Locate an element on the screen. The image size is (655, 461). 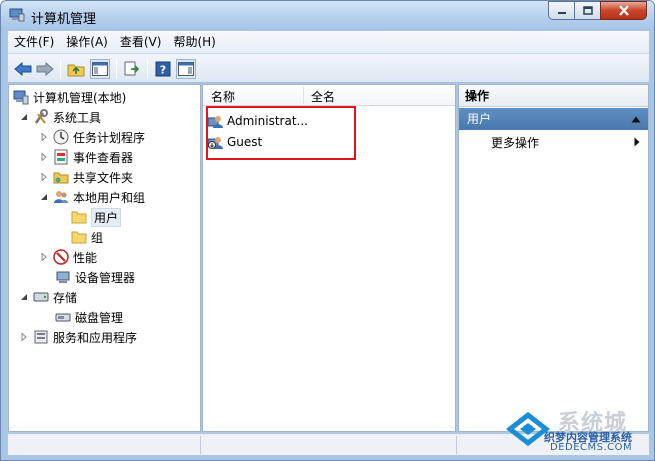
toolbar: ? is located at coordinates (328, 68).